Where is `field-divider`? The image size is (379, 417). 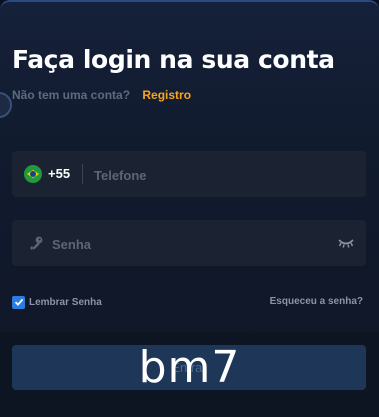
field-divider is located at coordinates (82, 174).